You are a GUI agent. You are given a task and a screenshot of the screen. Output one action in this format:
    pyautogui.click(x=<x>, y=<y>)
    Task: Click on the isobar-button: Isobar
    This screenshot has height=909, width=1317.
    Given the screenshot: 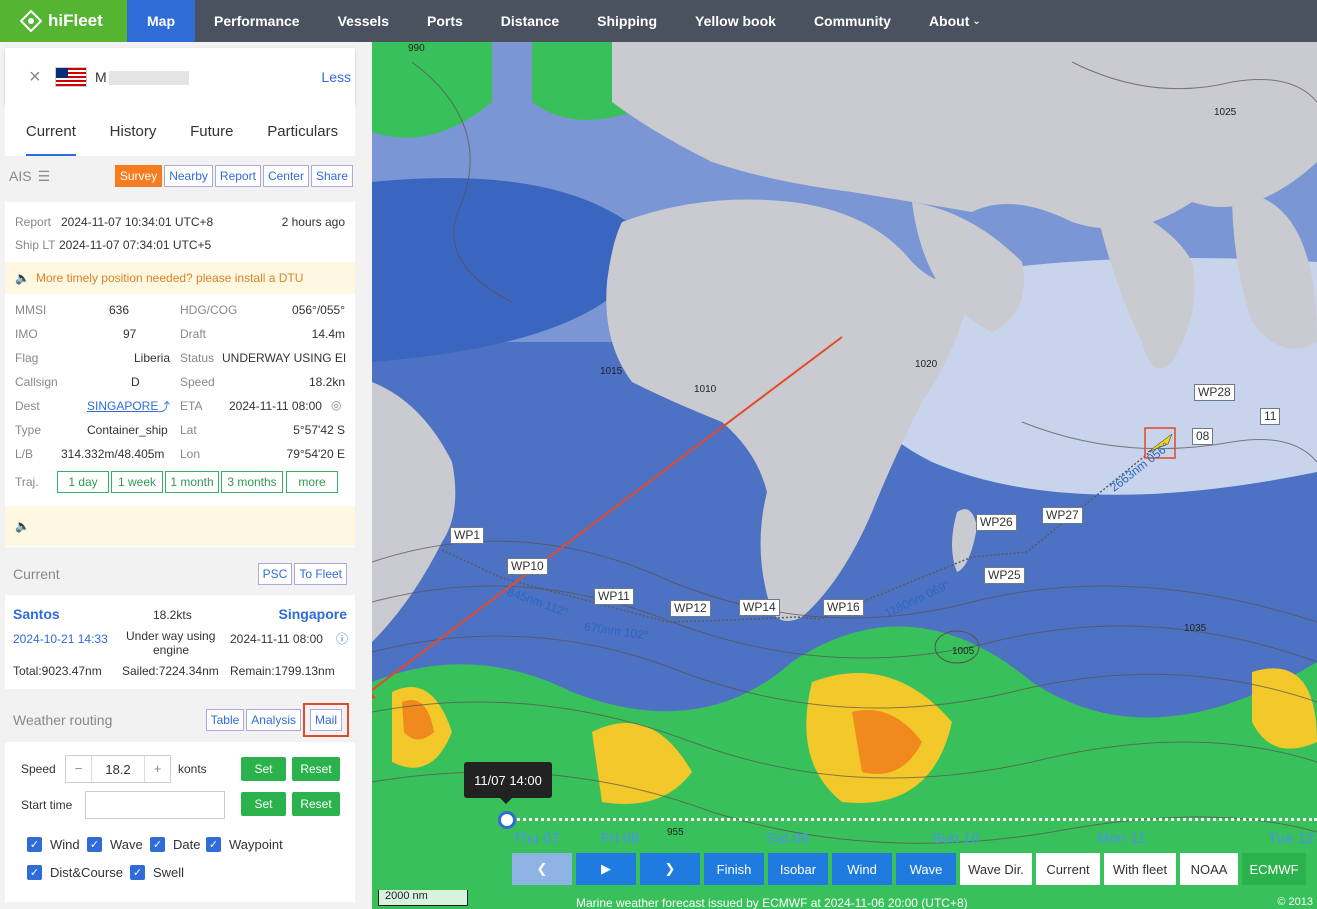 What is the action you would take?
    pyautogui.click(x=798, y=869)
    